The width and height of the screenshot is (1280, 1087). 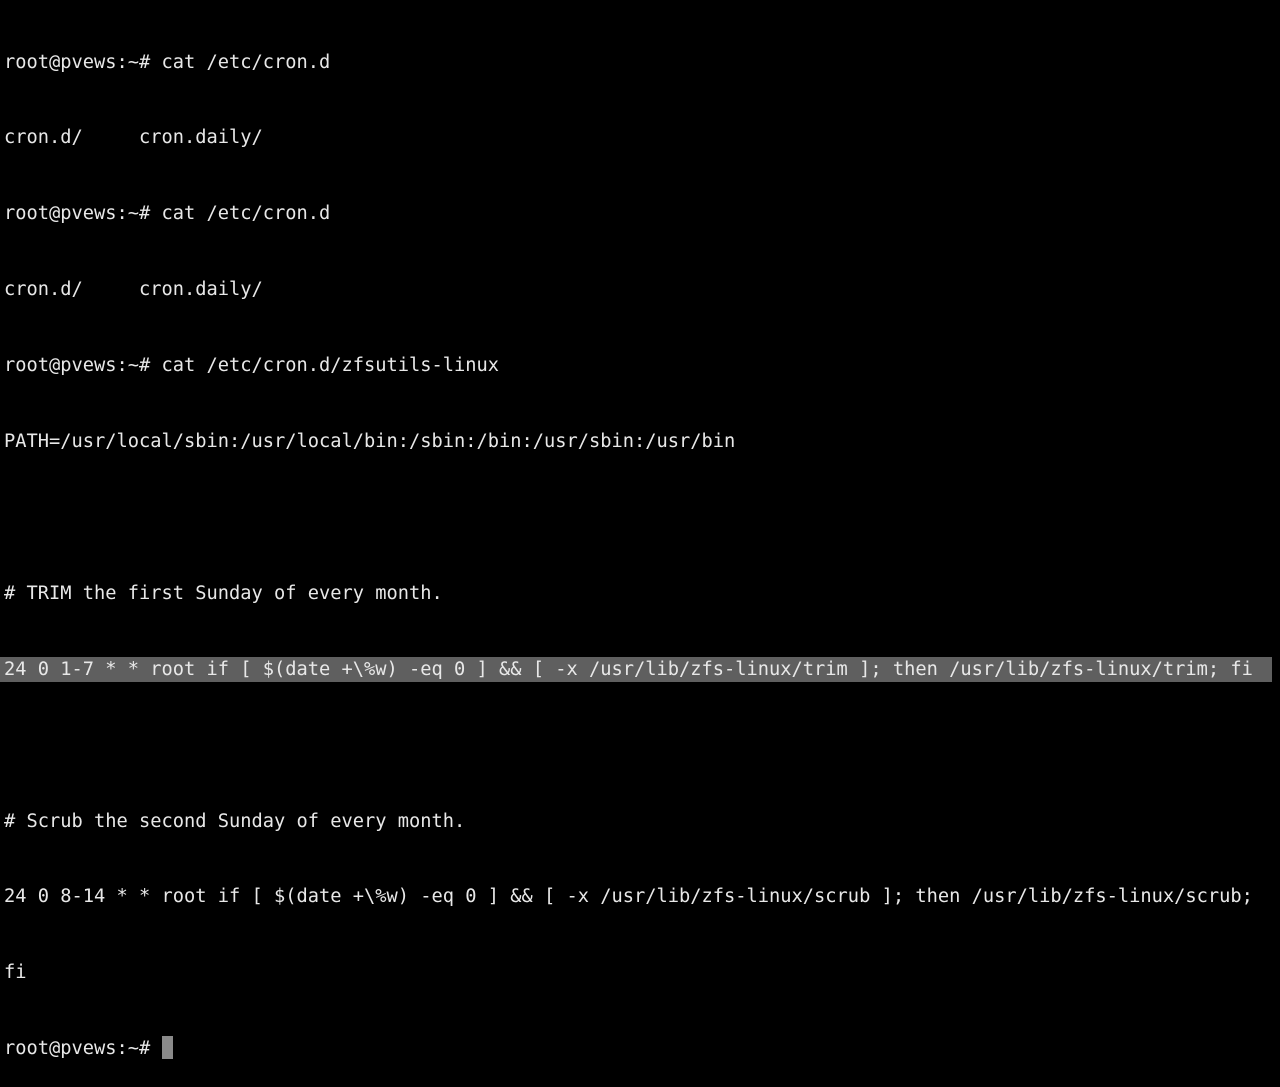 I want to click on terminal-line: fi, so click(x=15, y=973).